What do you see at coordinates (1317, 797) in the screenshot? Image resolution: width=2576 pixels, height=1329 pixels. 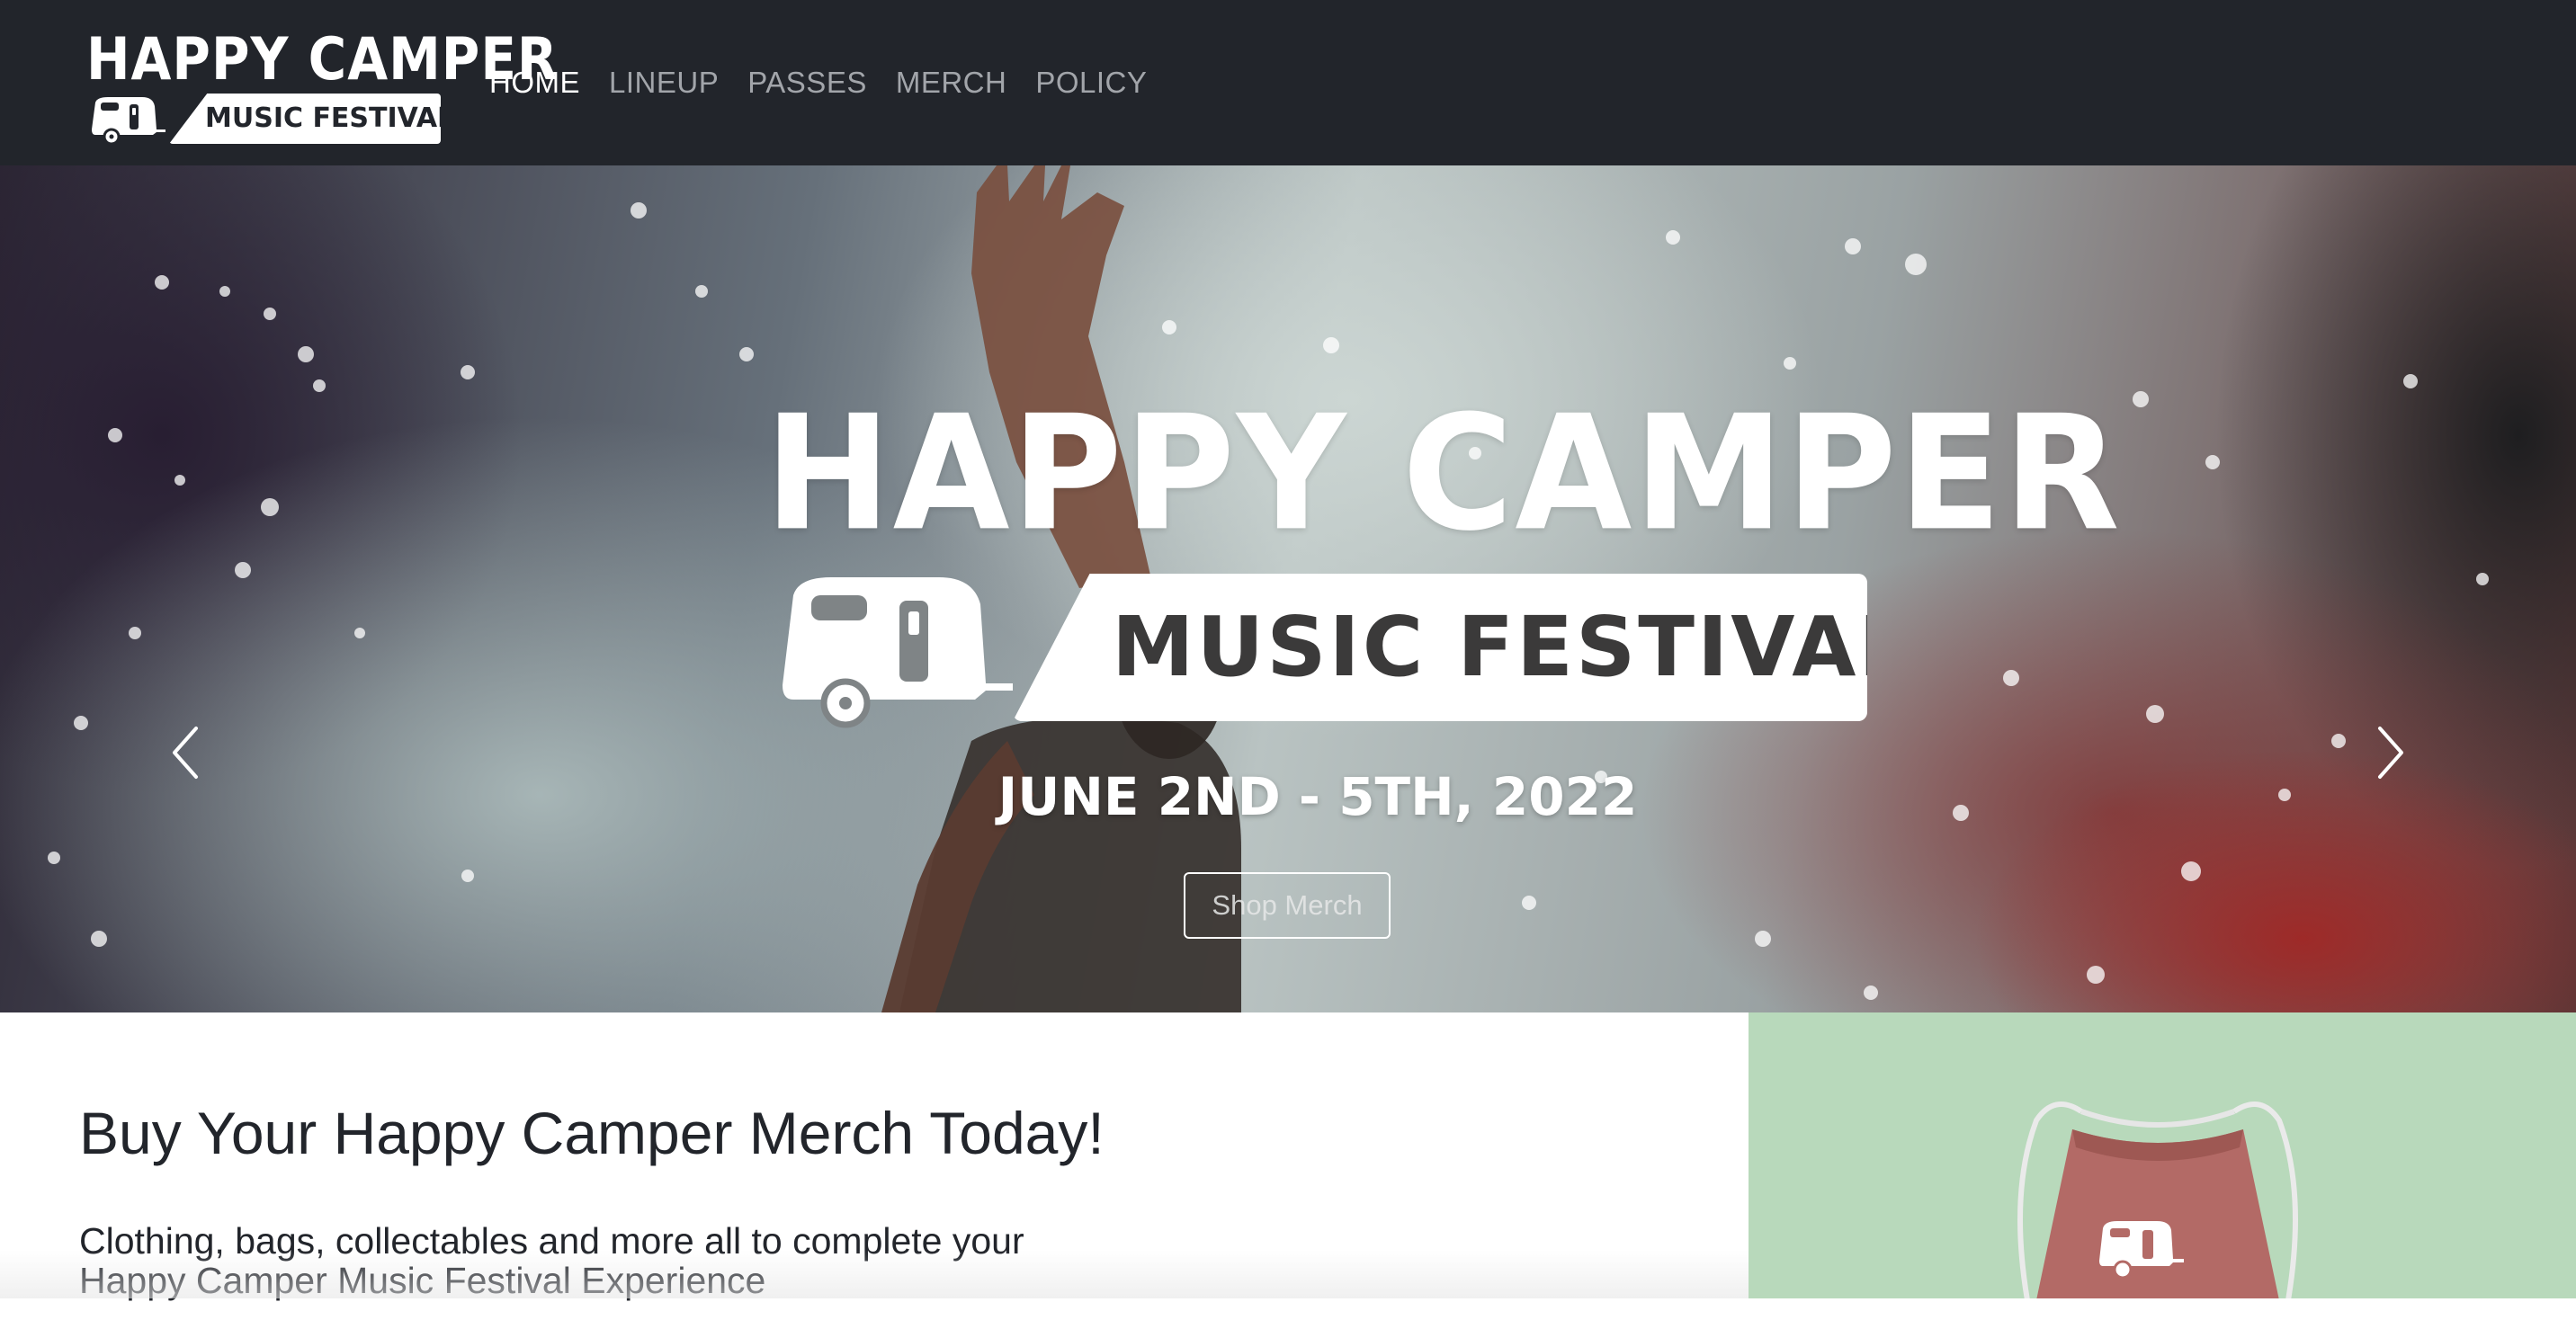 I see `festival-date: JUNE 2ND - 5TH, 2022` at bounding box center [1317, 797].